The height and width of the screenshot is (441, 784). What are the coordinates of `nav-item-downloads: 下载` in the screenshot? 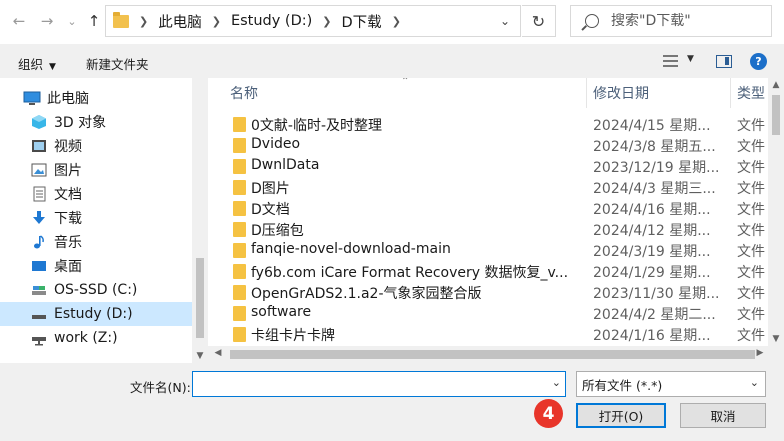 It's located at (96, 218).